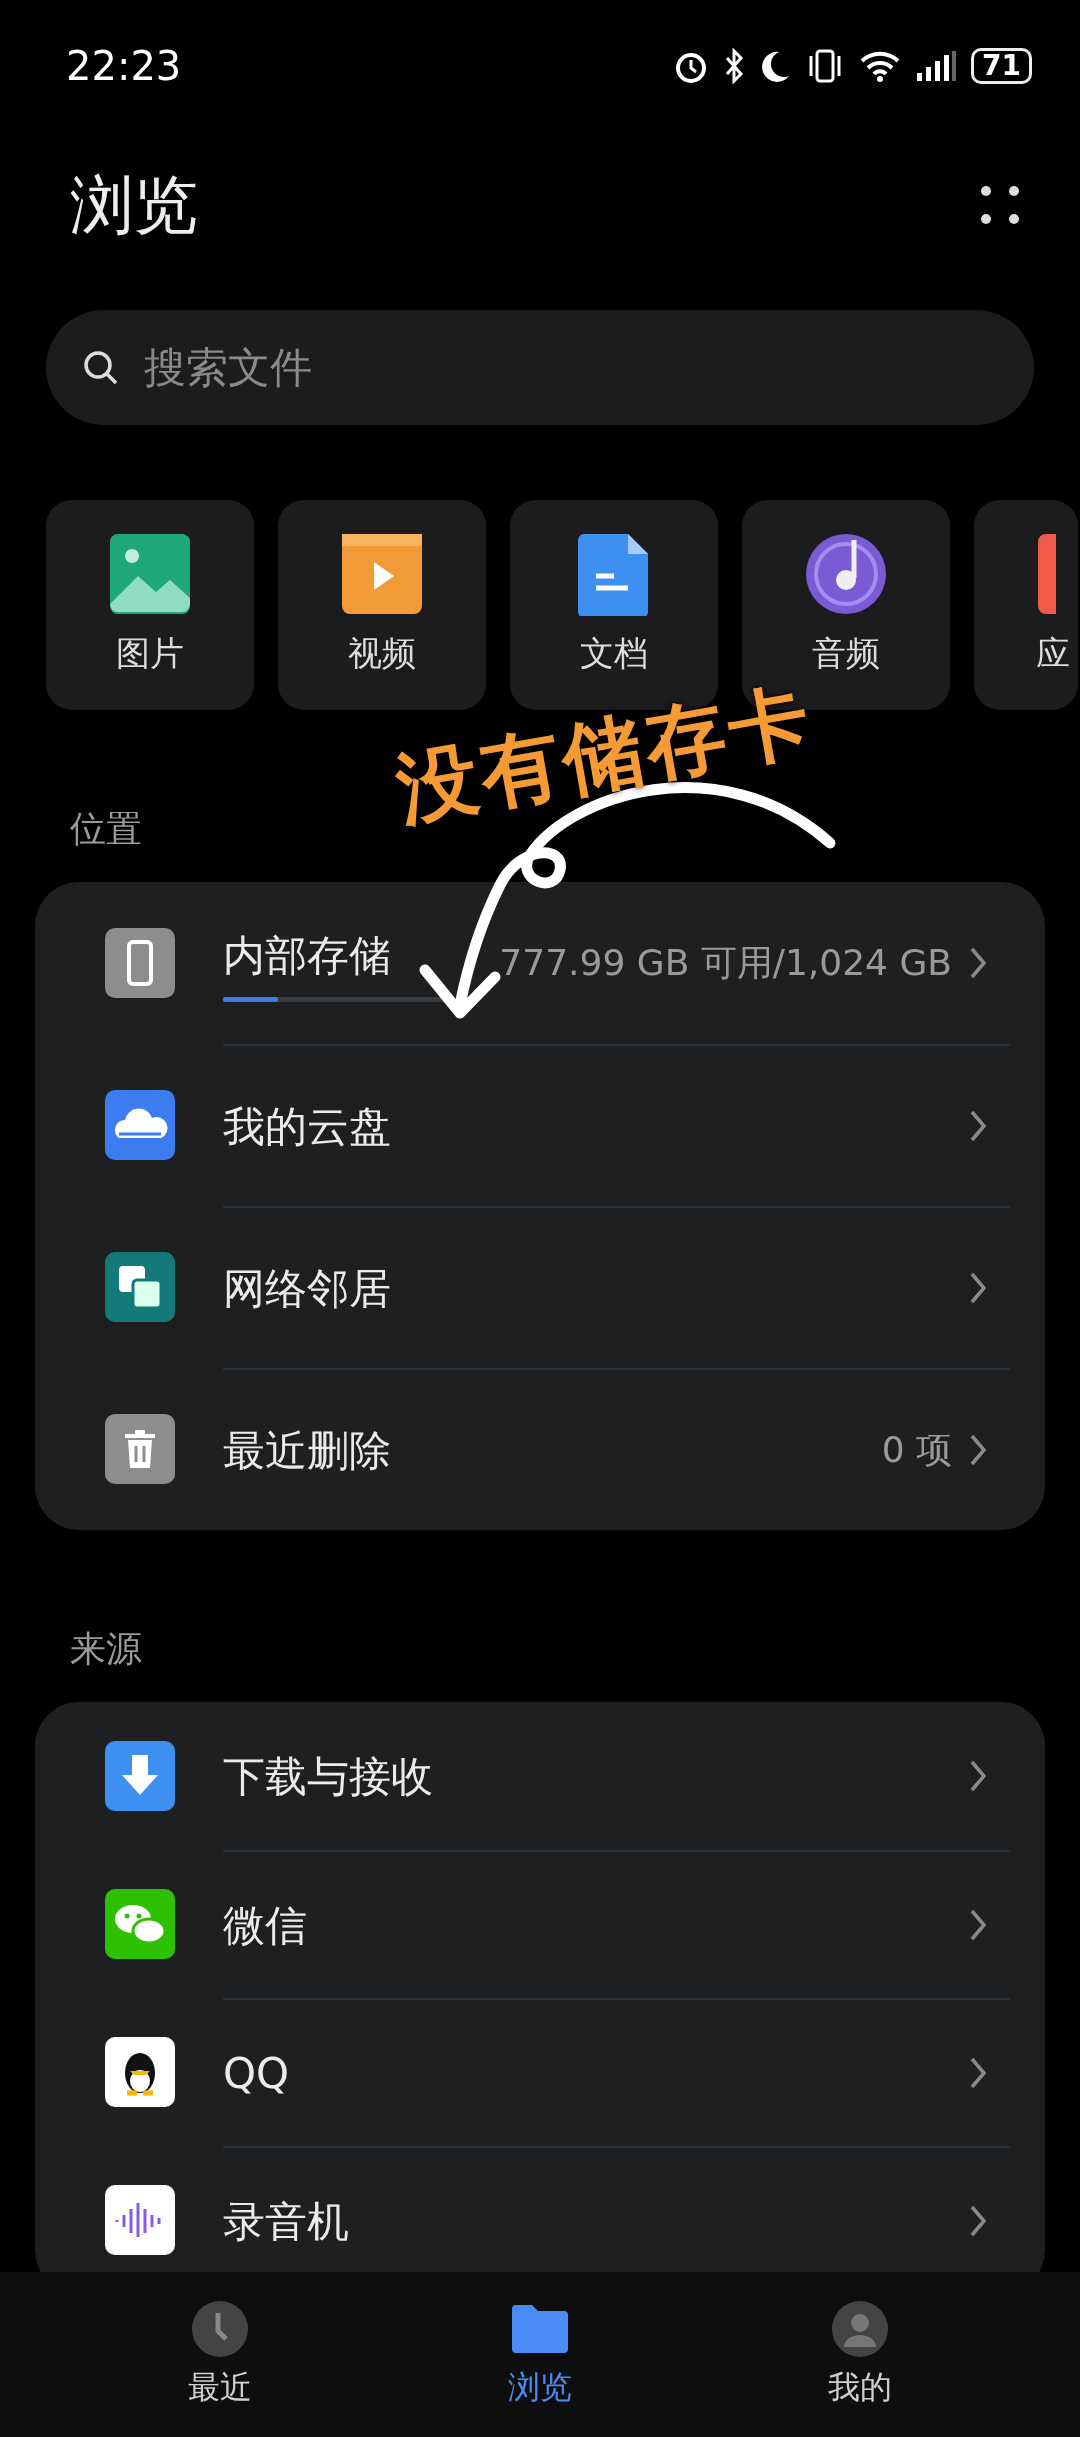 The width and height of the screenshot is (1080, 2437). What do you see at coordinates (1000, 205) in the screenshot?
I see `more-icon` at bounding box center [1000, 205].